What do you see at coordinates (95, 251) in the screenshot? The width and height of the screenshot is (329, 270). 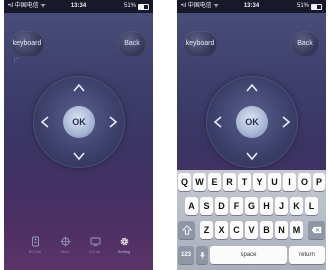 I see `tab-label: EZ Air` at bounding box center [95, 251].